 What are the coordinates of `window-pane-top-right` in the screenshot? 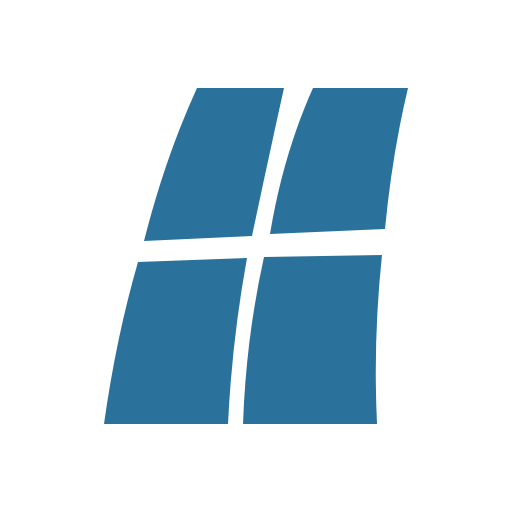 It's located at (339, 161).